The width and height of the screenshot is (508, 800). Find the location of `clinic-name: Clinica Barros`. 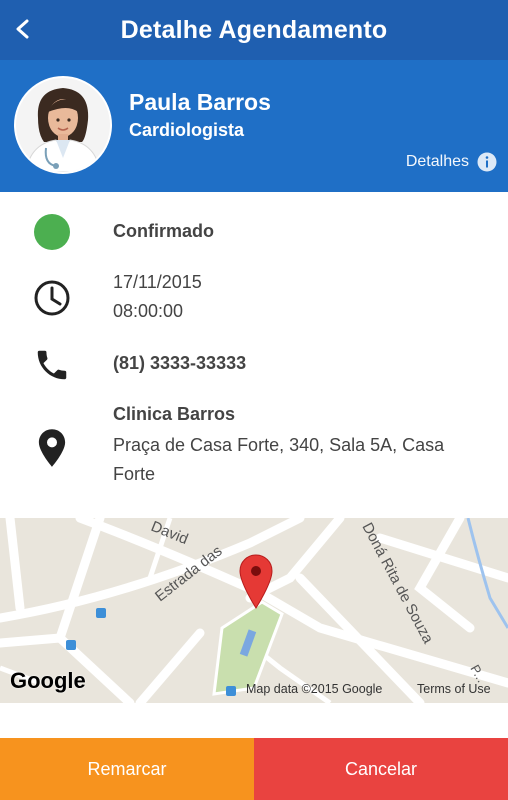

clinic-name: Clinica Barros is located at coordinates (174, 414).